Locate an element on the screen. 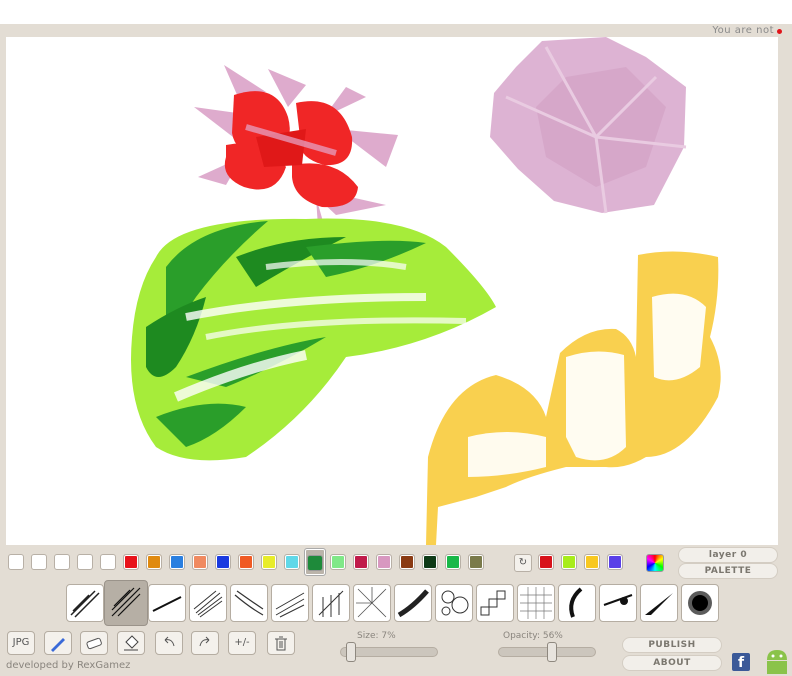 The width and height of the screenshot is (792, 676). ribbon-brush-icon is located at coordinates (413, 603).